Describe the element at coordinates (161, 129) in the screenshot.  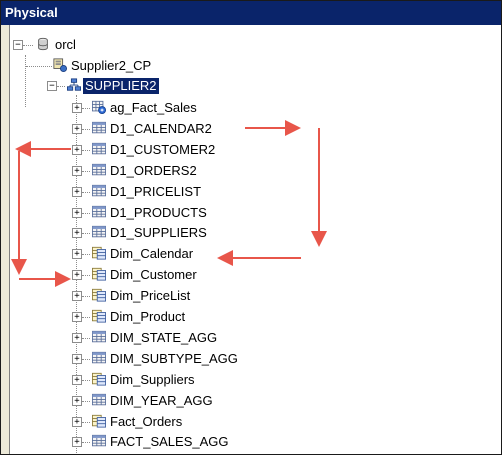
I see `tree-item-table: D1_CALENDAR2` at that location.